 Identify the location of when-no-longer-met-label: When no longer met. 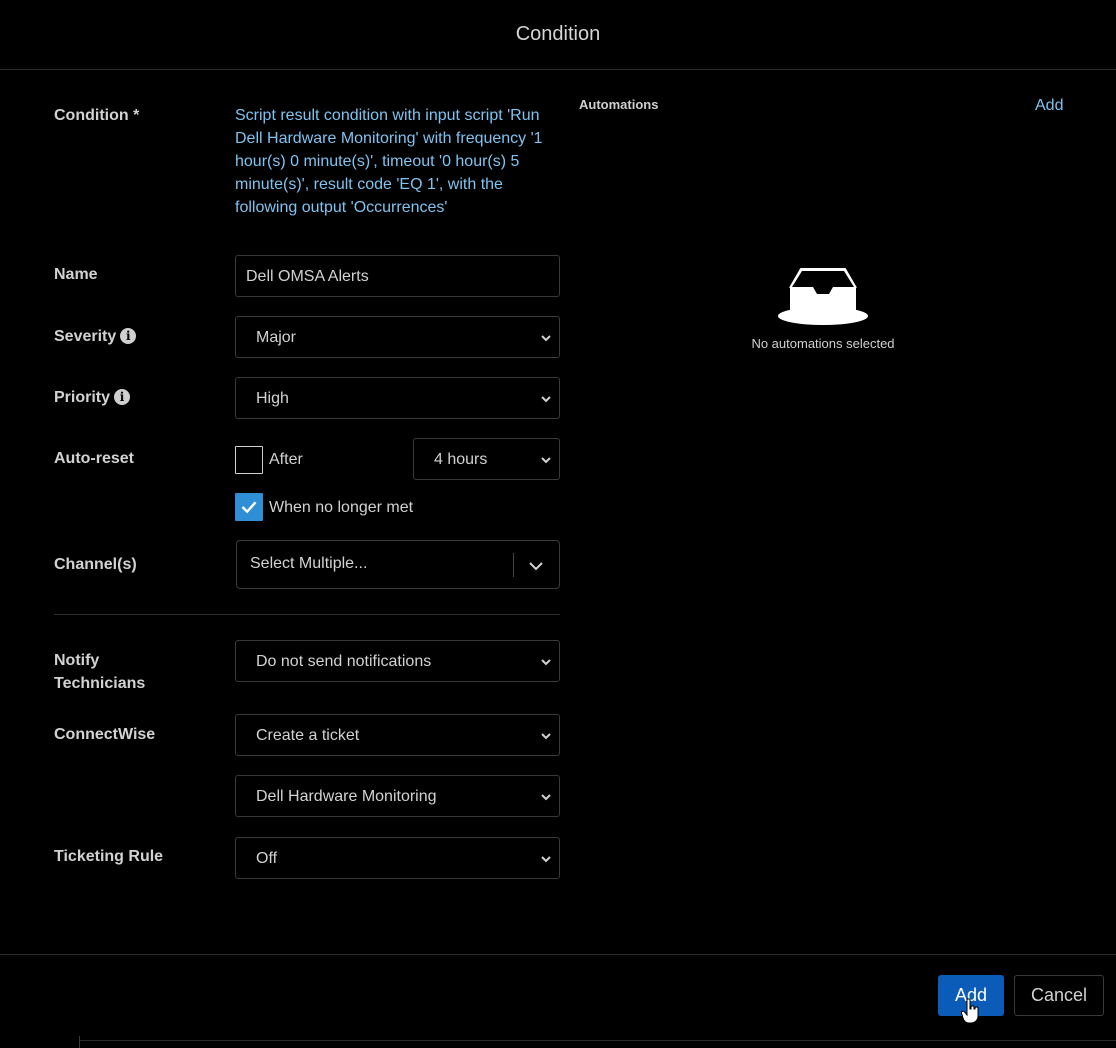
(341, 507).